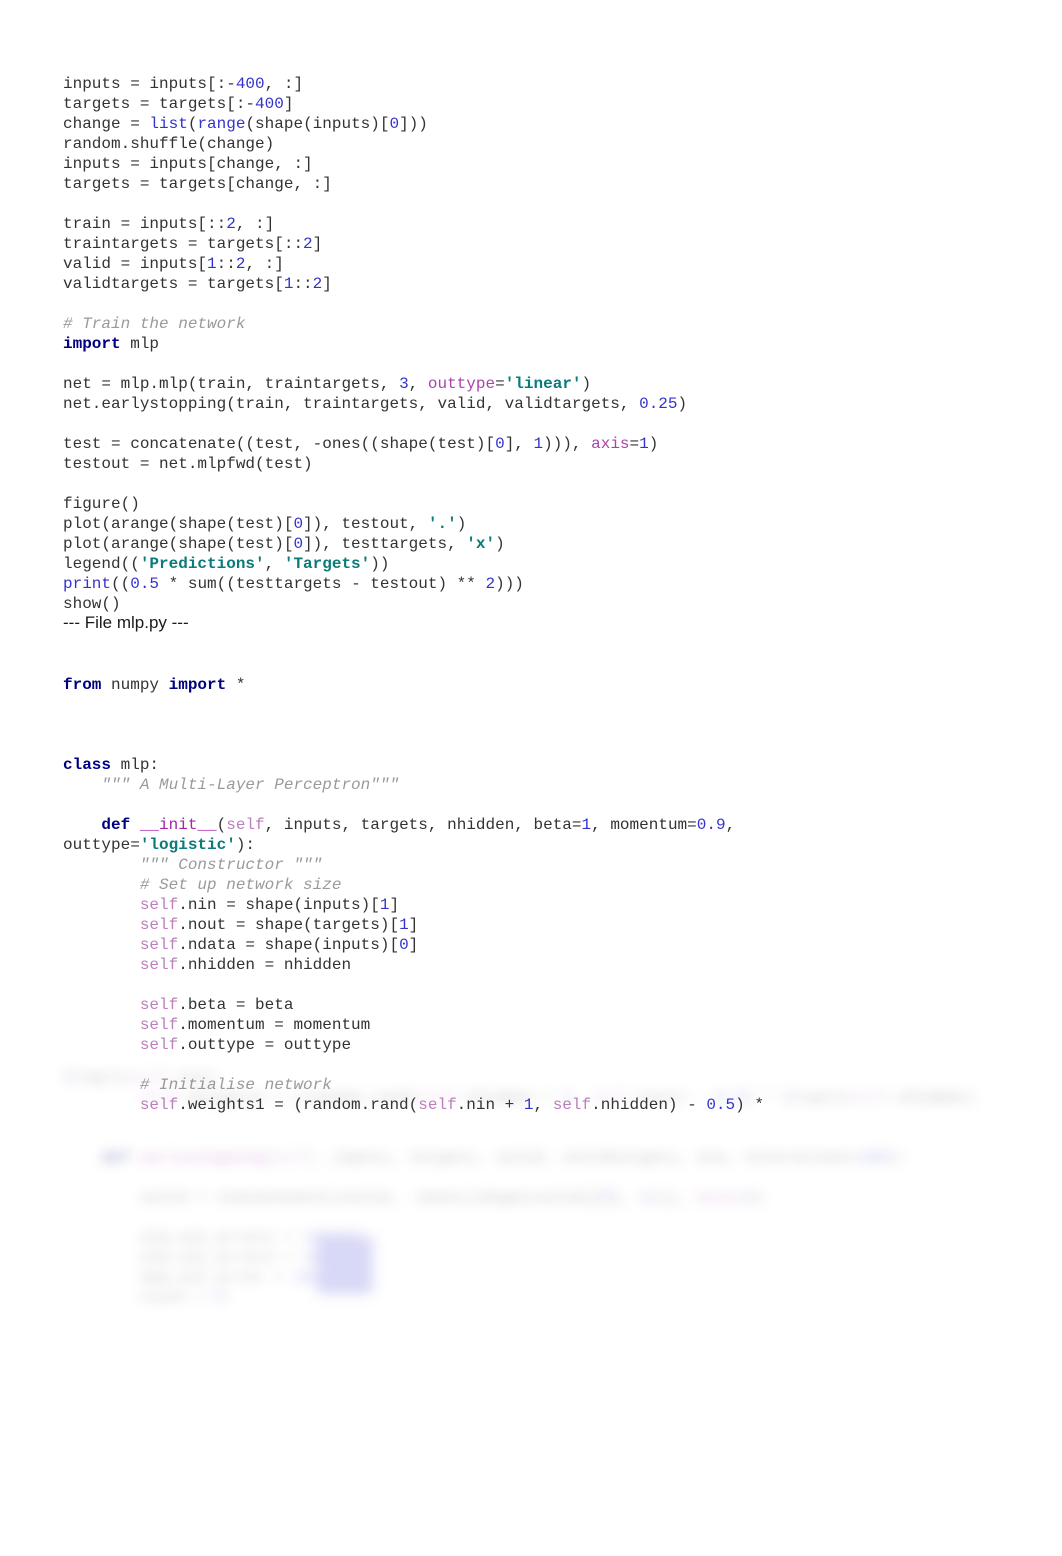  Describe the element at coordinates (212, 1238) in the screenshot. I see `blurred-code-line: old_val_error1 = 100002` at that location.